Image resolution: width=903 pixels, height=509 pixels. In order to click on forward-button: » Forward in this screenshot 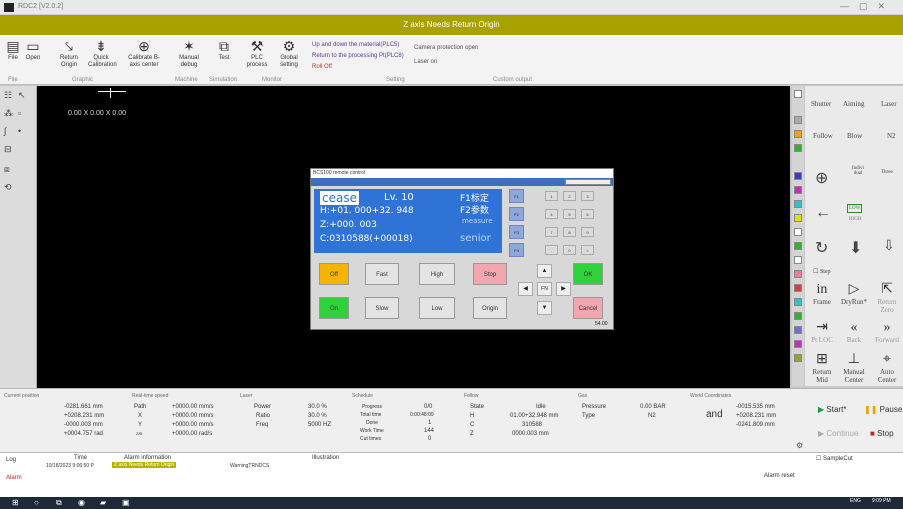, I will do `click(887, 332)`.